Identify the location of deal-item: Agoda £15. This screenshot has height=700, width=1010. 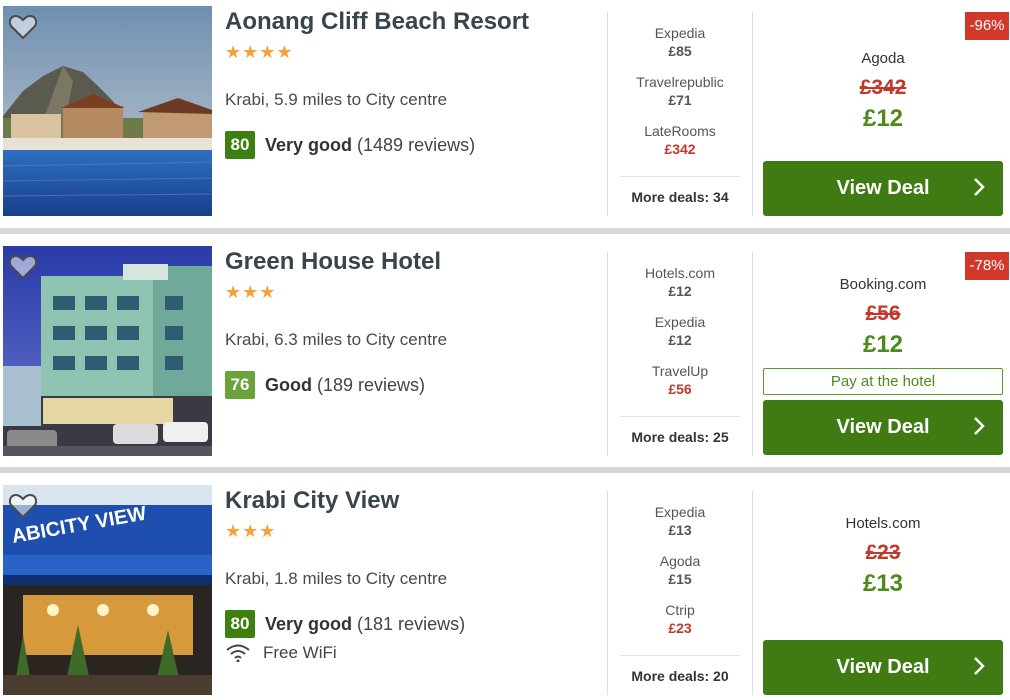
(680, 576).